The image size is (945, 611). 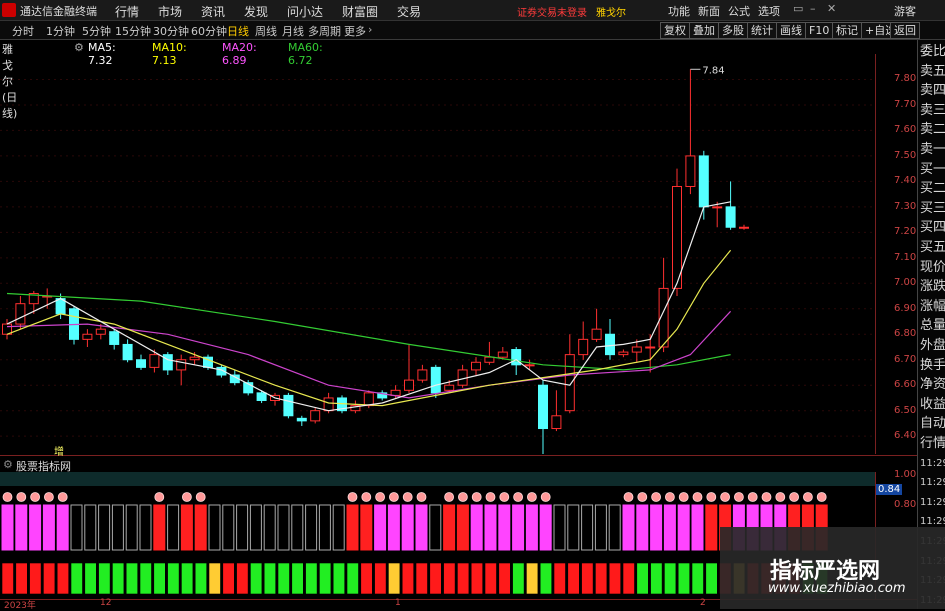 What do you see at coordinates (8, 464) in the screenshot?
I see `indicator-settings-icon: ⚙` at bounding box center [8, 464].